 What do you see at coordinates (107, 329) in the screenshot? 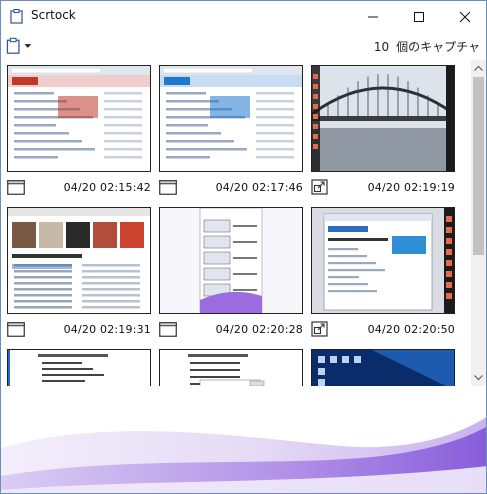
I see `capture-timestamp: 04/20 02:19:31` at bounding box center [107, 329].